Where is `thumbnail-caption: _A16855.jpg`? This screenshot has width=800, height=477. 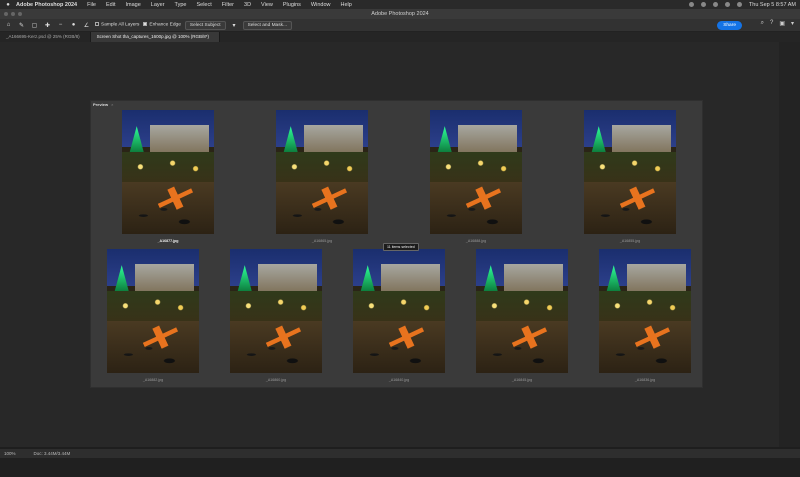 thumbnail-caption: _A16855.jpg is located at coordinates (630, 241).